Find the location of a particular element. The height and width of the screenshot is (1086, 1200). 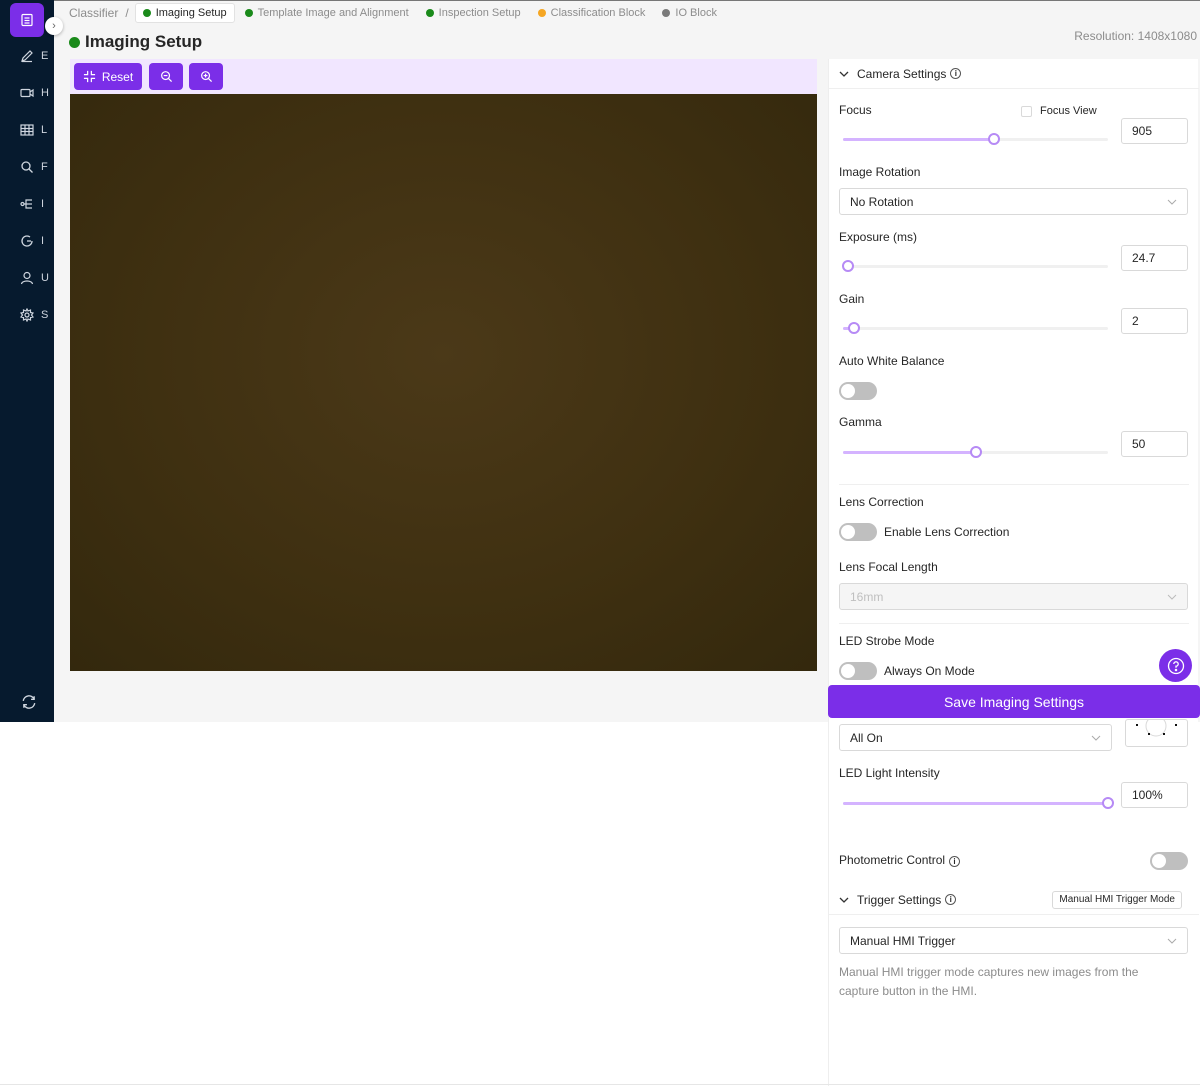

photometric-control-label: Photometric Control i is located at coordinates (900, 860).